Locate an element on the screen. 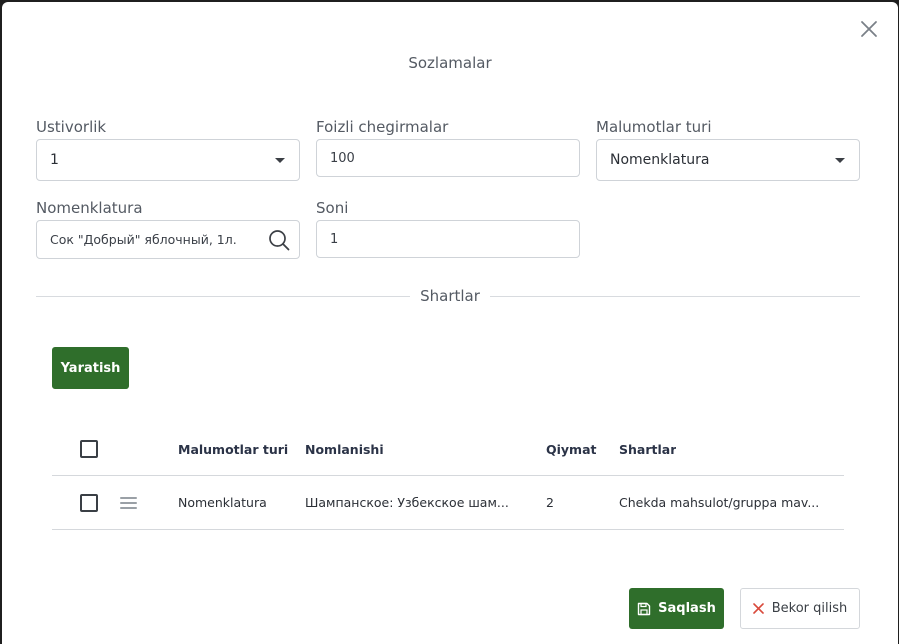  drag-handle-icon is located at coordinates (128, 502).